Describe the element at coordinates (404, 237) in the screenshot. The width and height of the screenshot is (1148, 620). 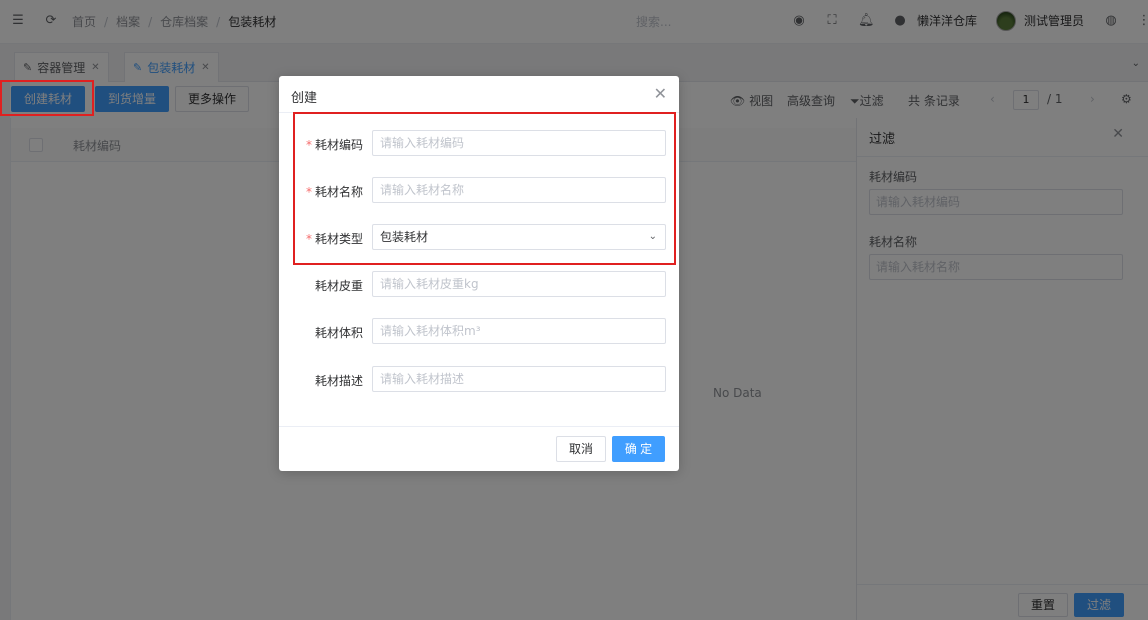
I see `select-value: 包装耗材` at that location.